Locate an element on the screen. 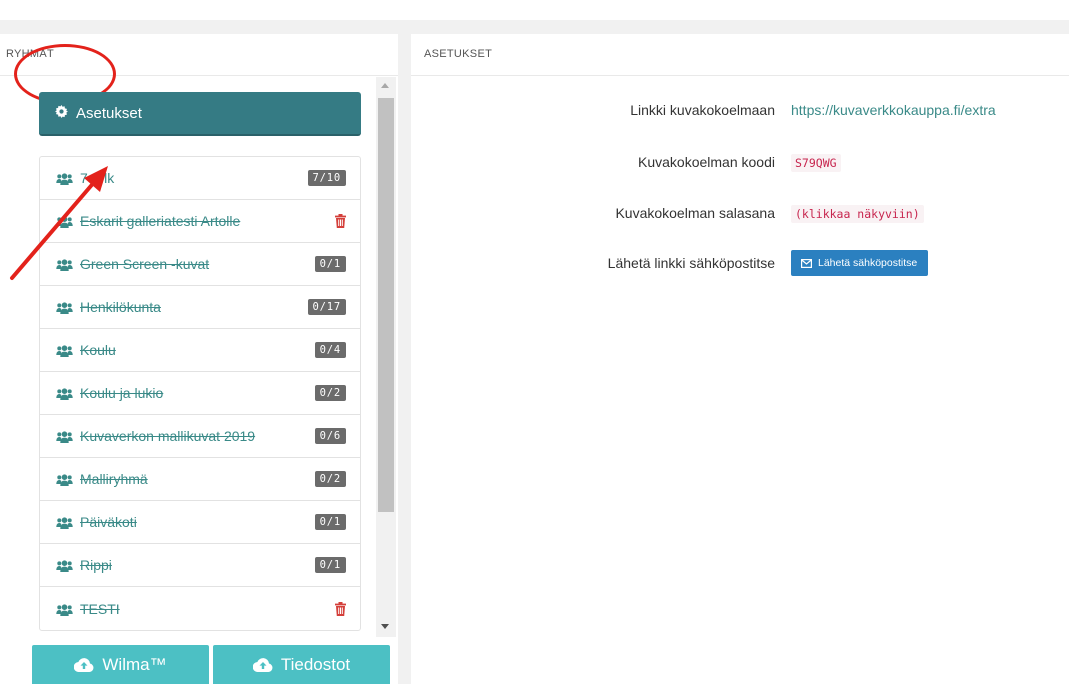 This screenshot has height=684, width=1069. link-label: Linkki kuvakokoelmaan is located at coordinates (702, 110).